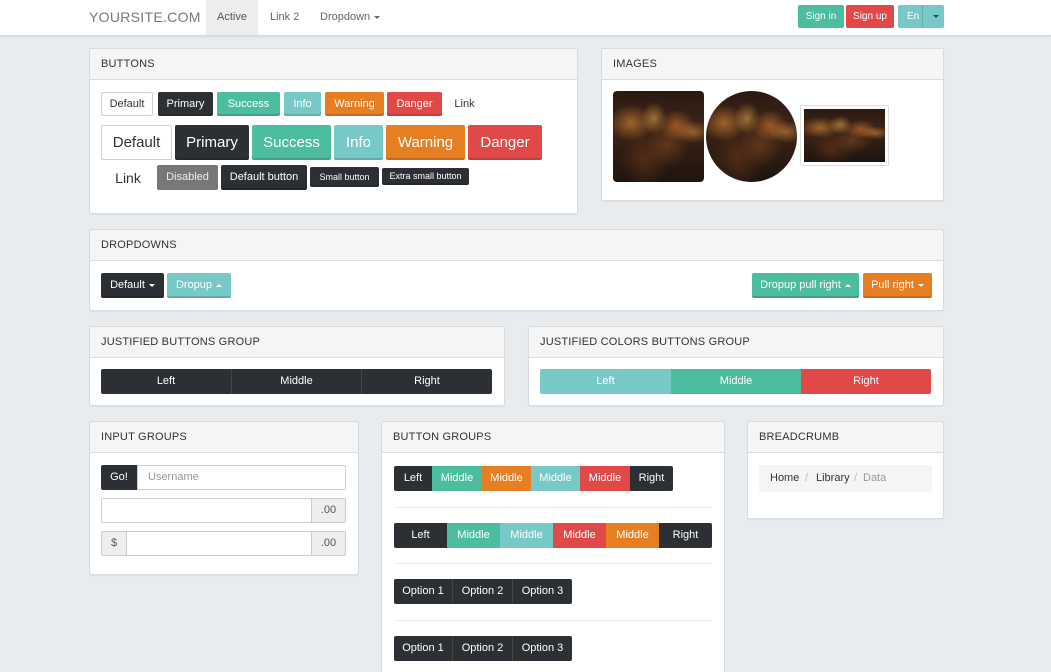 The image size is (1051, 672). What do you see at coordinates (784, 478) in the screenshot?
I see `breadcrumb-home-link: Home` at bounding box center [784, 478].